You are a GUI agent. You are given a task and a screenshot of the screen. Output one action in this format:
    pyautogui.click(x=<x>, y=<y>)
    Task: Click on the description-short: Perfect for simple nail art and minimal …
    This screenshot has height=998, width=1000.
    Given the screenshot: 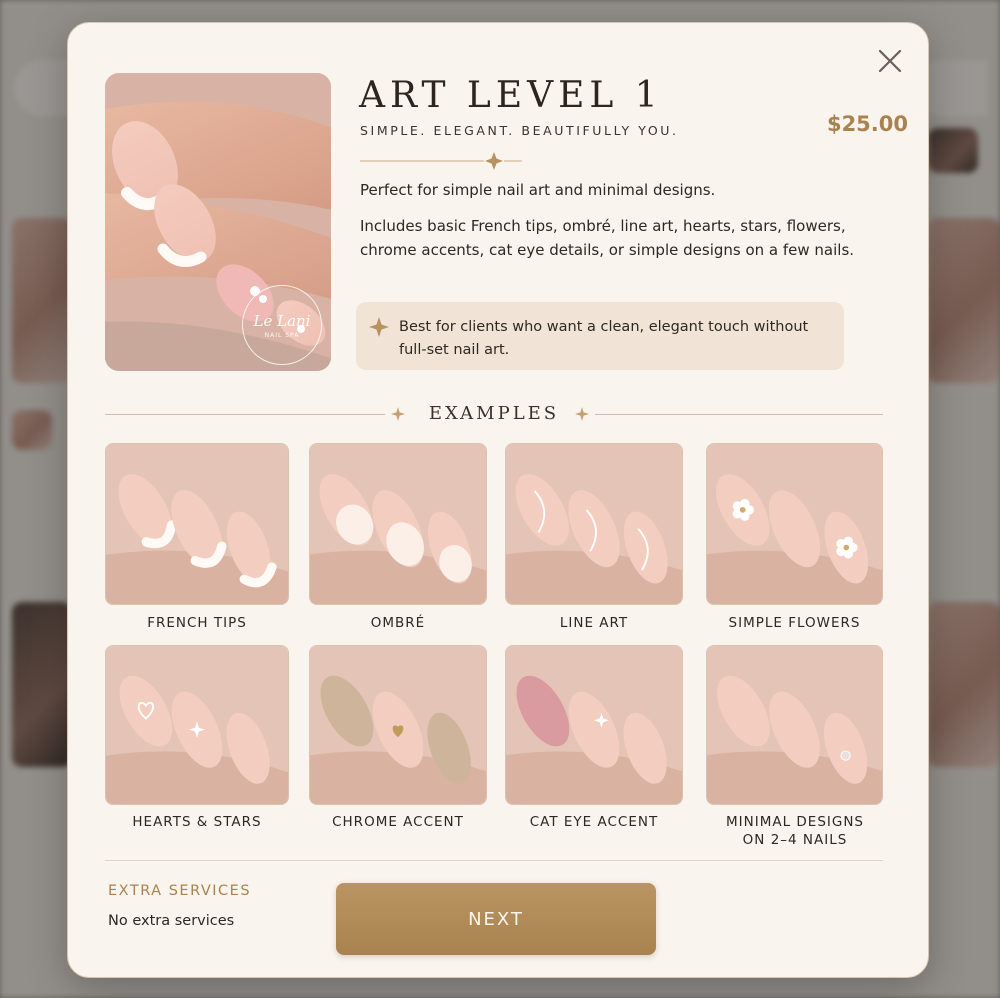 What is the action you would take?
    pyautogui.click(x=538, y=190)
    